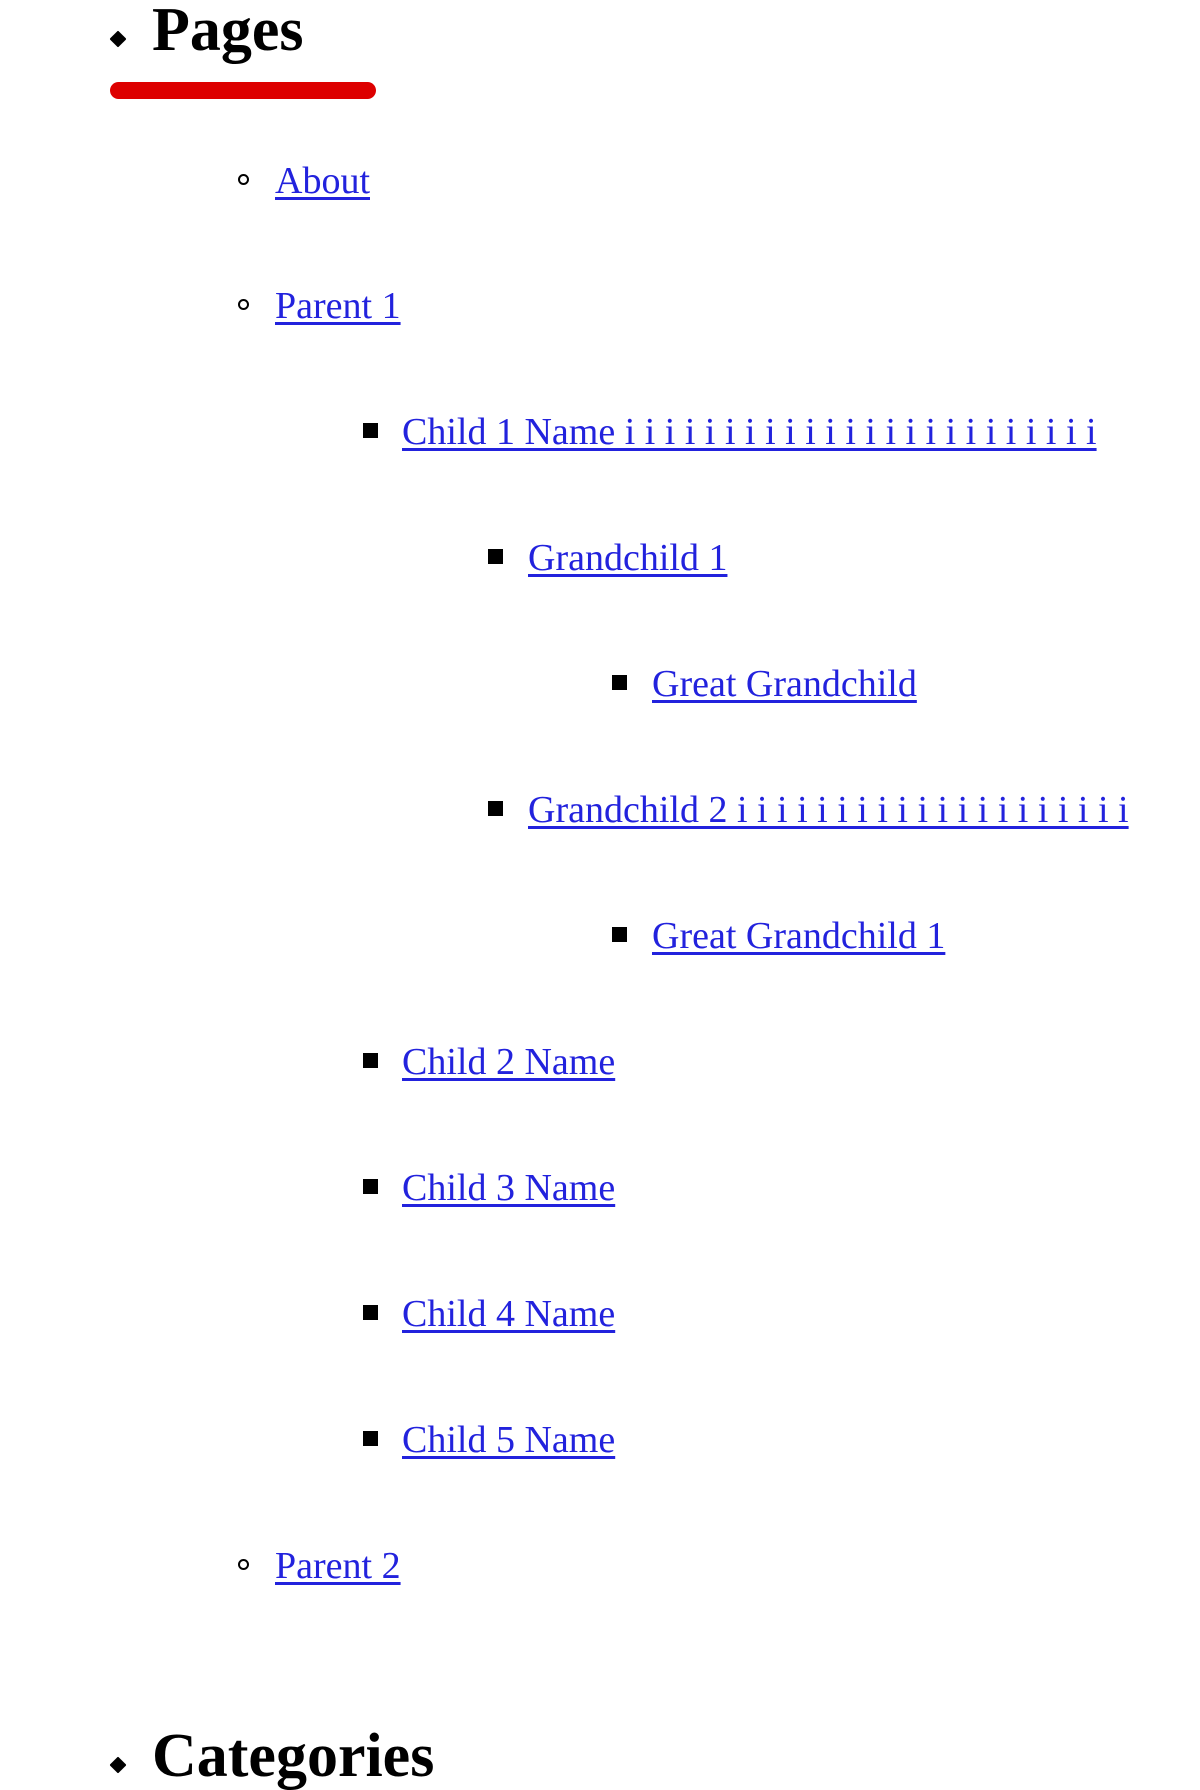 The width and height of the screenshot is (1200, 1790). I want to click on tree-item-great-grandchild: Great Grandchild, so click(600, 694).